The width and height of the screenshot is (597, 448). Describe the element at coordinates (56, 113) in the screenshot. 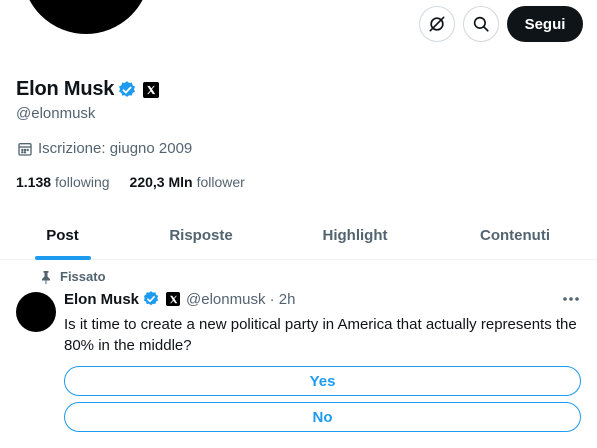

I see `profile-handle: @elonmusk` at that location.